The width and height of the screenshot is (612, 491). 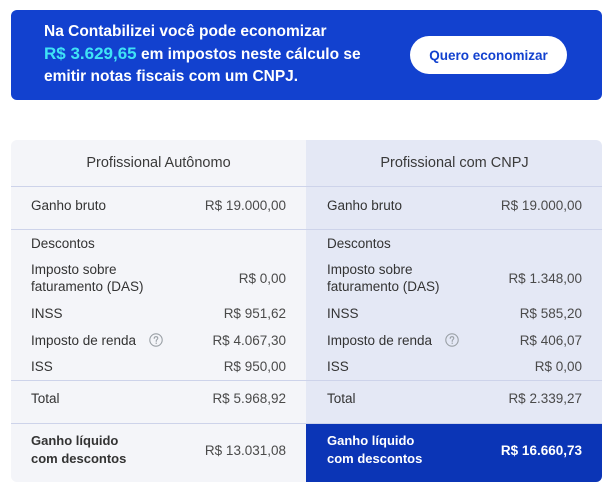 I want to click on discount-value: R$ 585,20, so click(x=550, y=313).